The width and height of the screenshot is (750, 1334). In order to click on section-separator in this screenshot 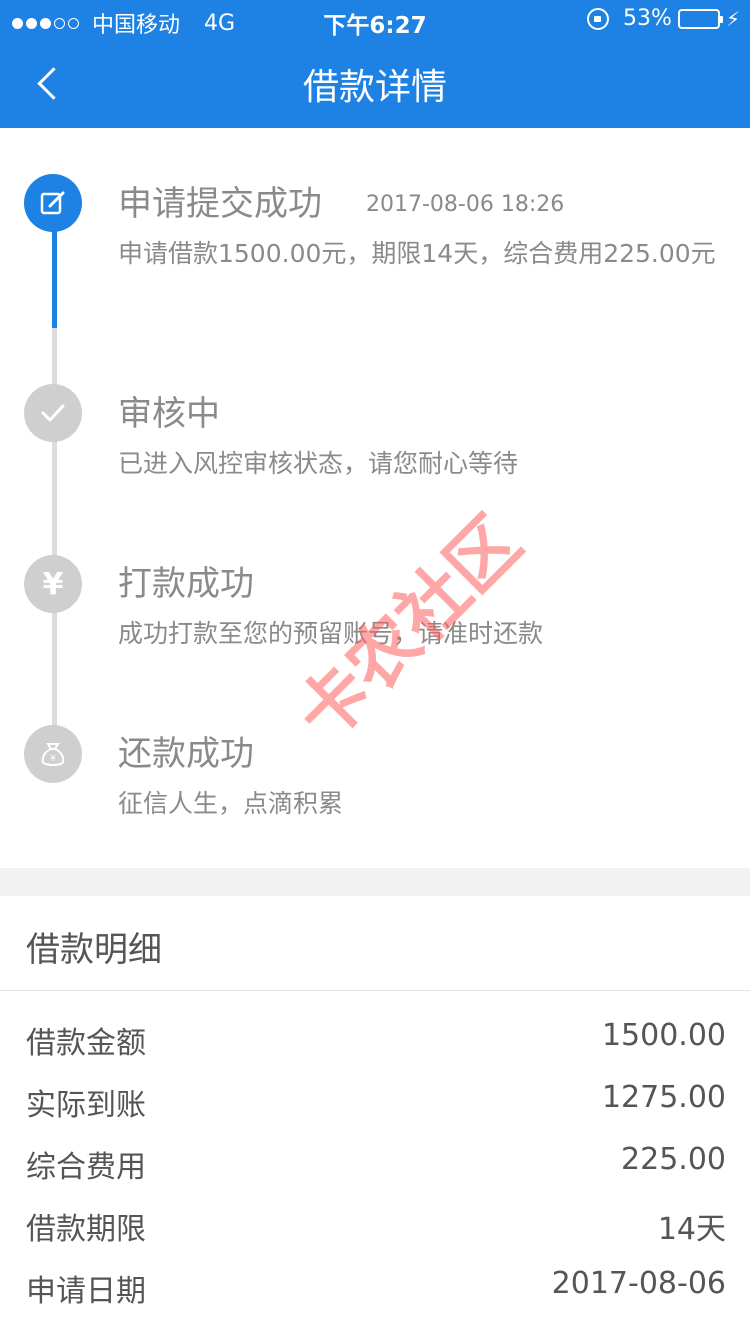, I will do `click(375, 882)`.